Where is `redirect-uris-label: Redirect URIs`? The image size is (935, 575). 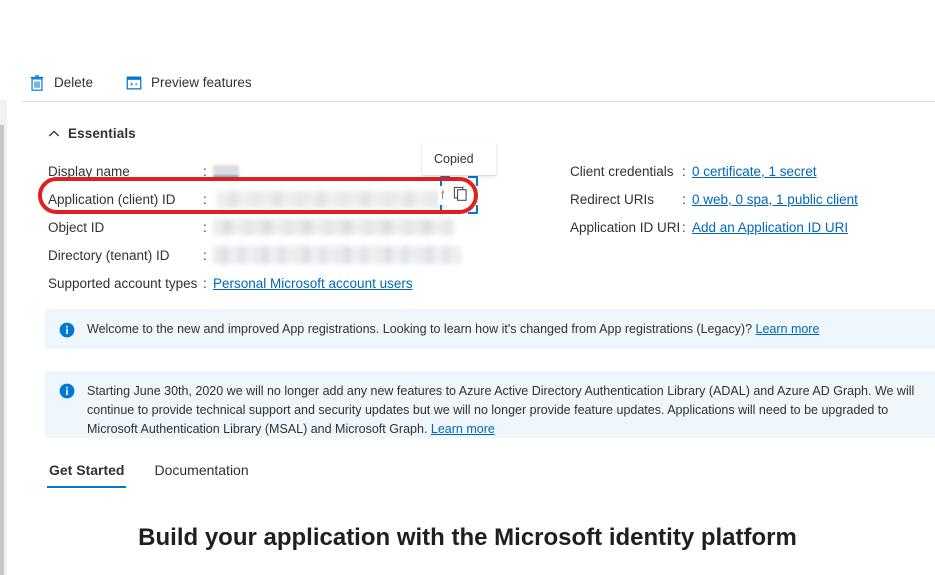 redirect-uris-label: Redirect URIs is located at coordinates (612, 199).